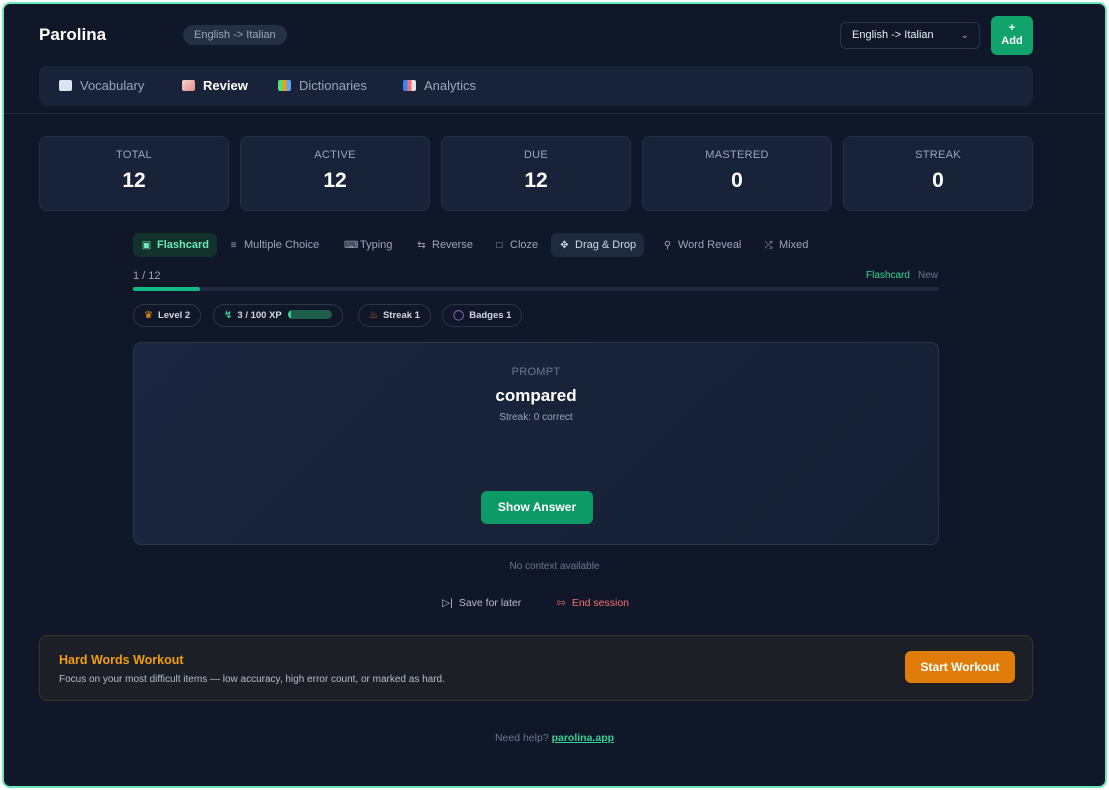  I want to click on stat-card-mastered: MASTERED 0, so click(737, 173).